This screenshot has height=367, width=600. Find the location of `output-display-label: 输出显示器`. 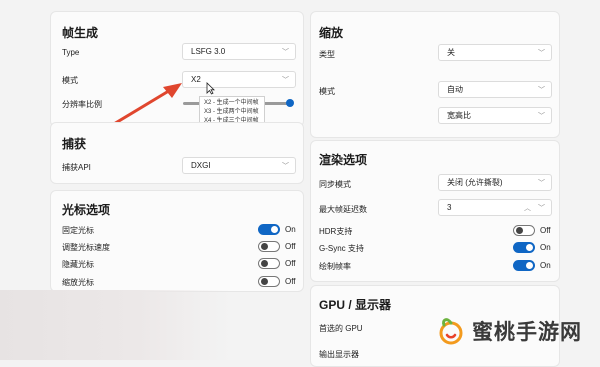

output-display-label: 输出显示器 is located at coordinates (339, 354).